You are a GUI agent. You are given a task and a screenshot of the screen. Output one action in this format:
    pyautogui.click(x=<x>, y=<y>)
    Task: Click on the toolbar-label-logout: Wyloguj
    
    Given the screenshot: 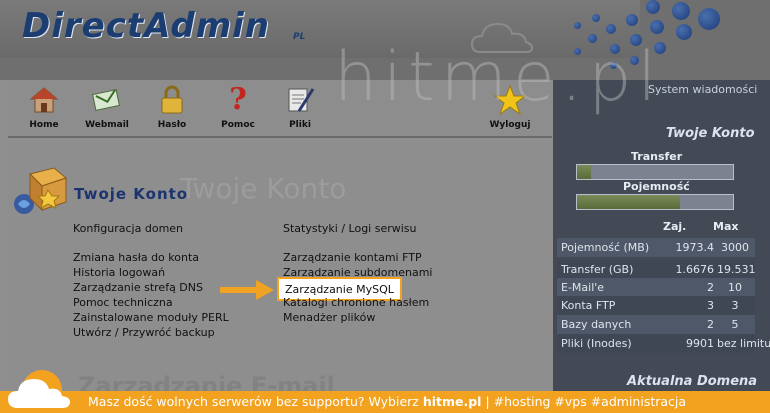 What is the action you would take?
    pyautogui.click(x=510, y=125)
    